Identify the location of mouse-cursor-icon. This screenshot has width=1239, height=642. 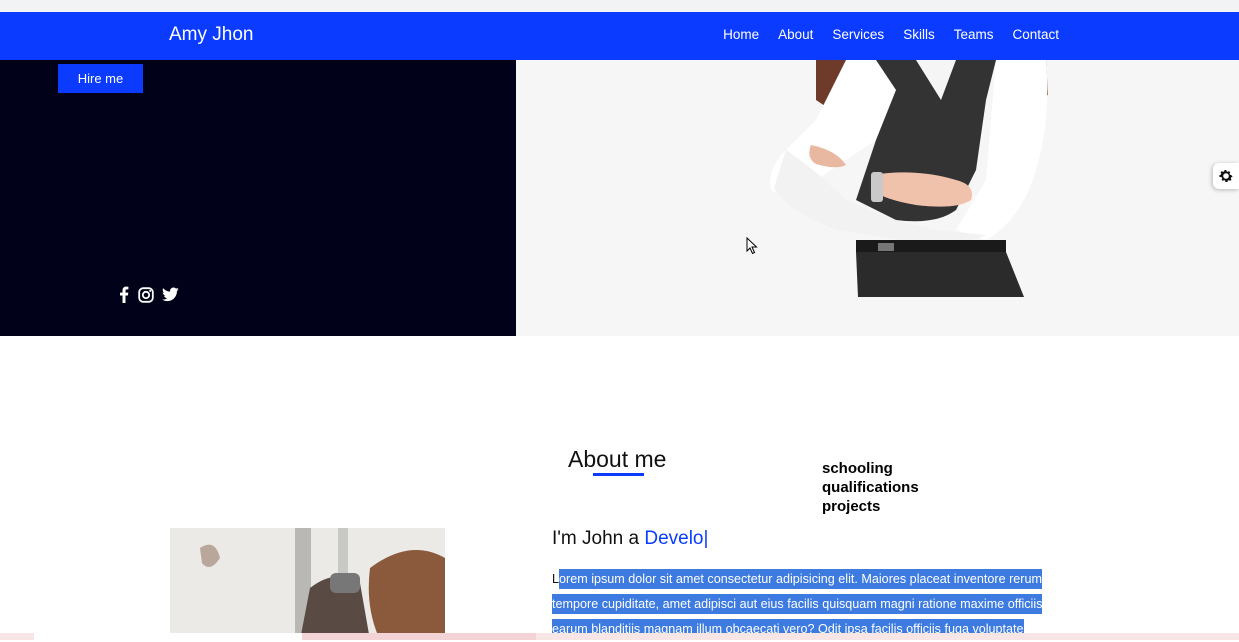
(752, 246).